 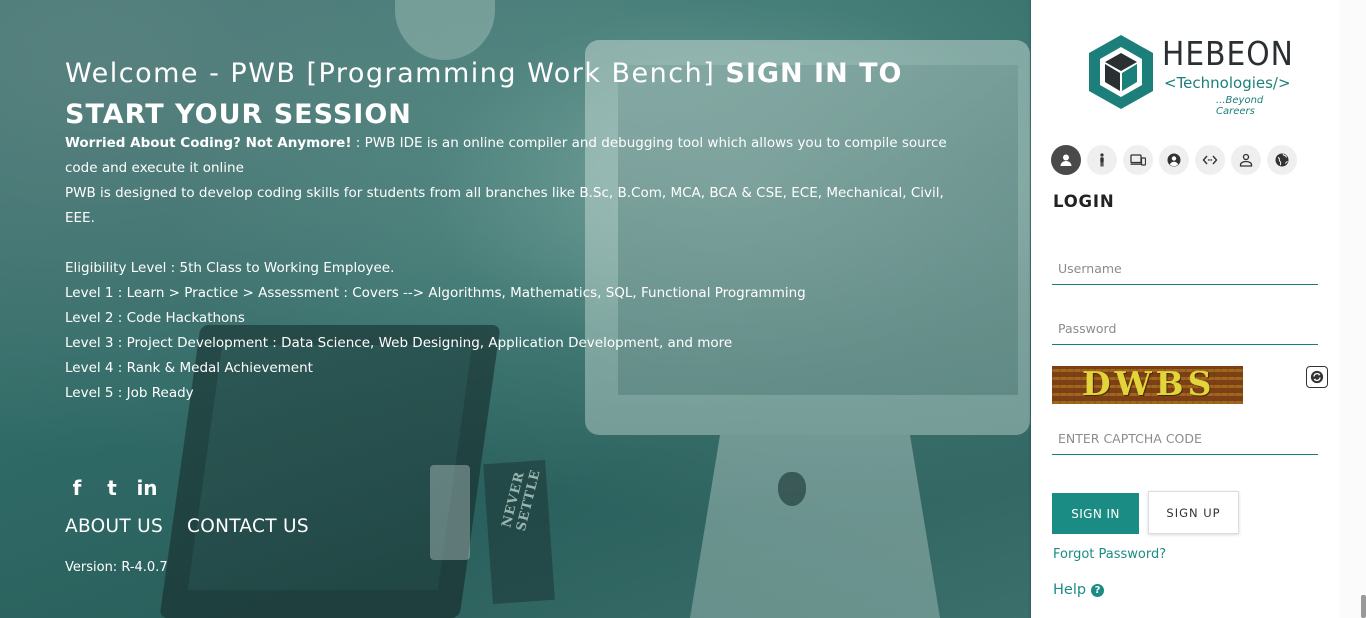 I want to click on refresh-captcha-icon, so click(x=1317, y=377).